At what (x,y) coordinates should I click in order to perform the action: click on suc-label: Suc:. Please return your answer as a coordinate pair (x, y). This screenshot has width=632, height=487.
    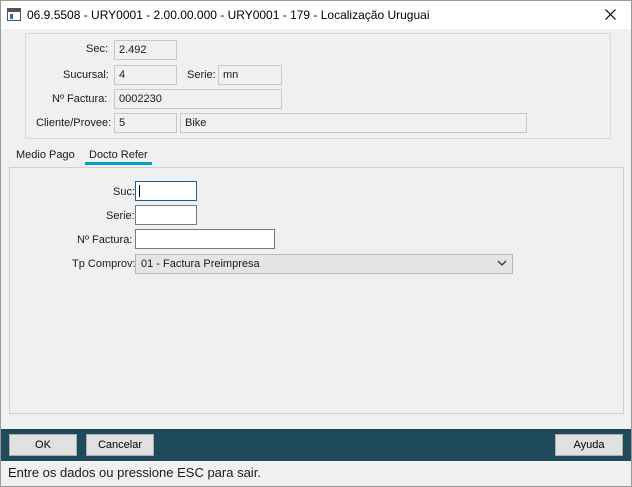
    Looking at the image, I should click on (124, 192).